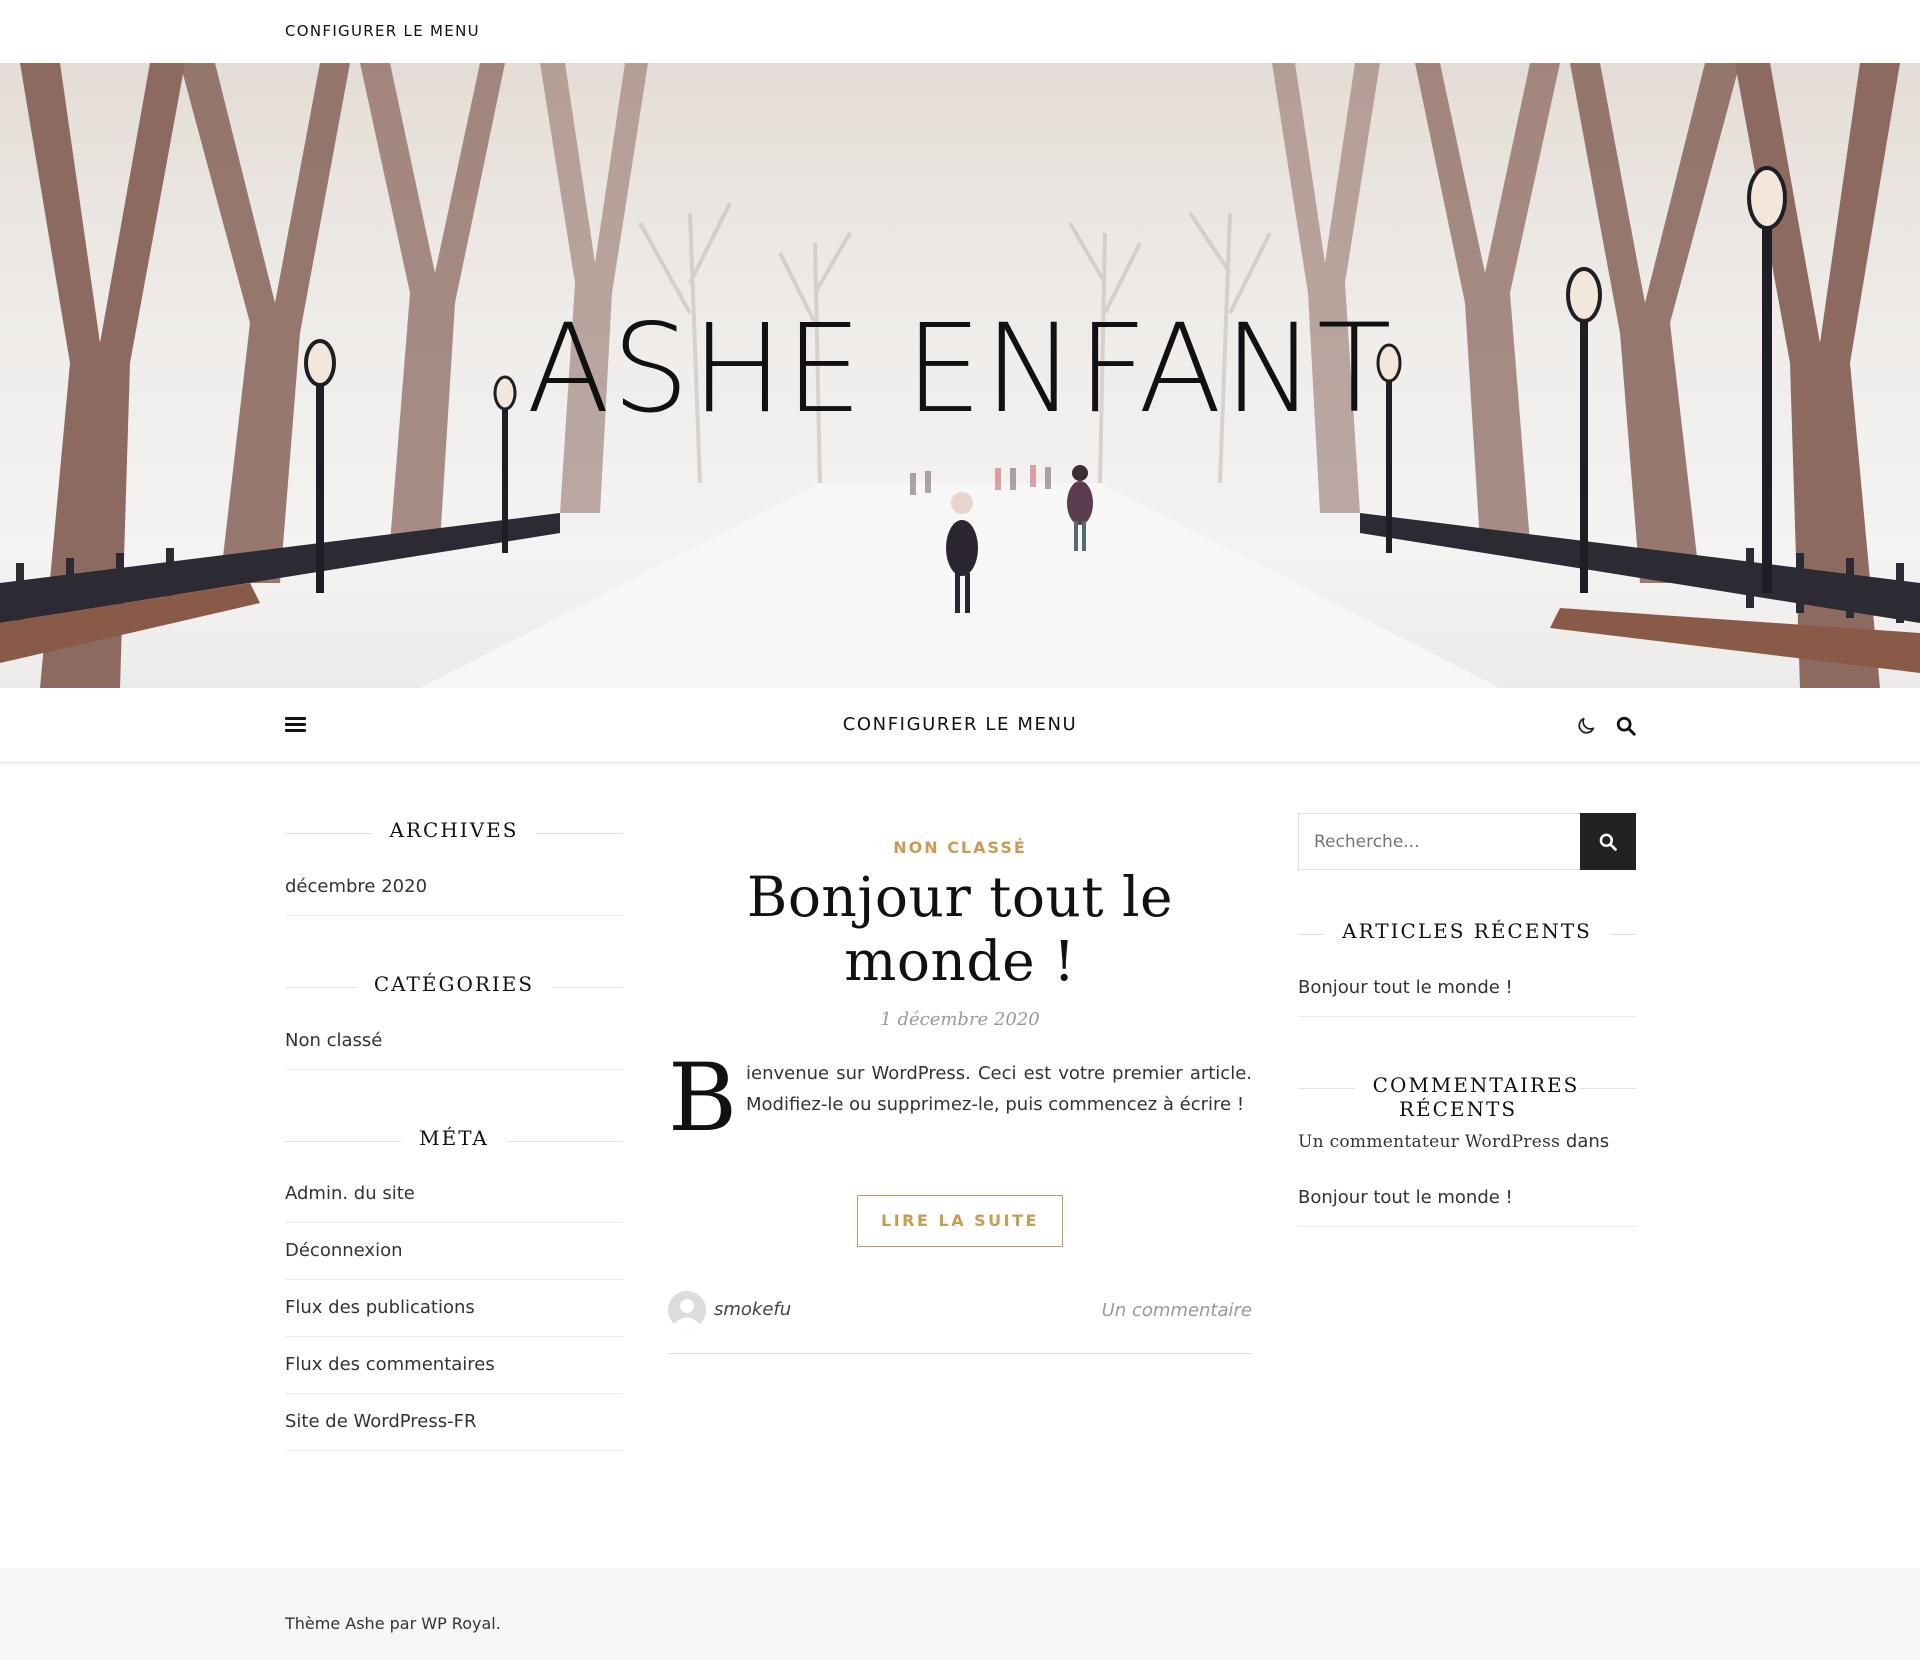  What do you see at coordinates (1586, 726) in the screenshot?
I see `moon-icon` at bounding box center [1586, 726].